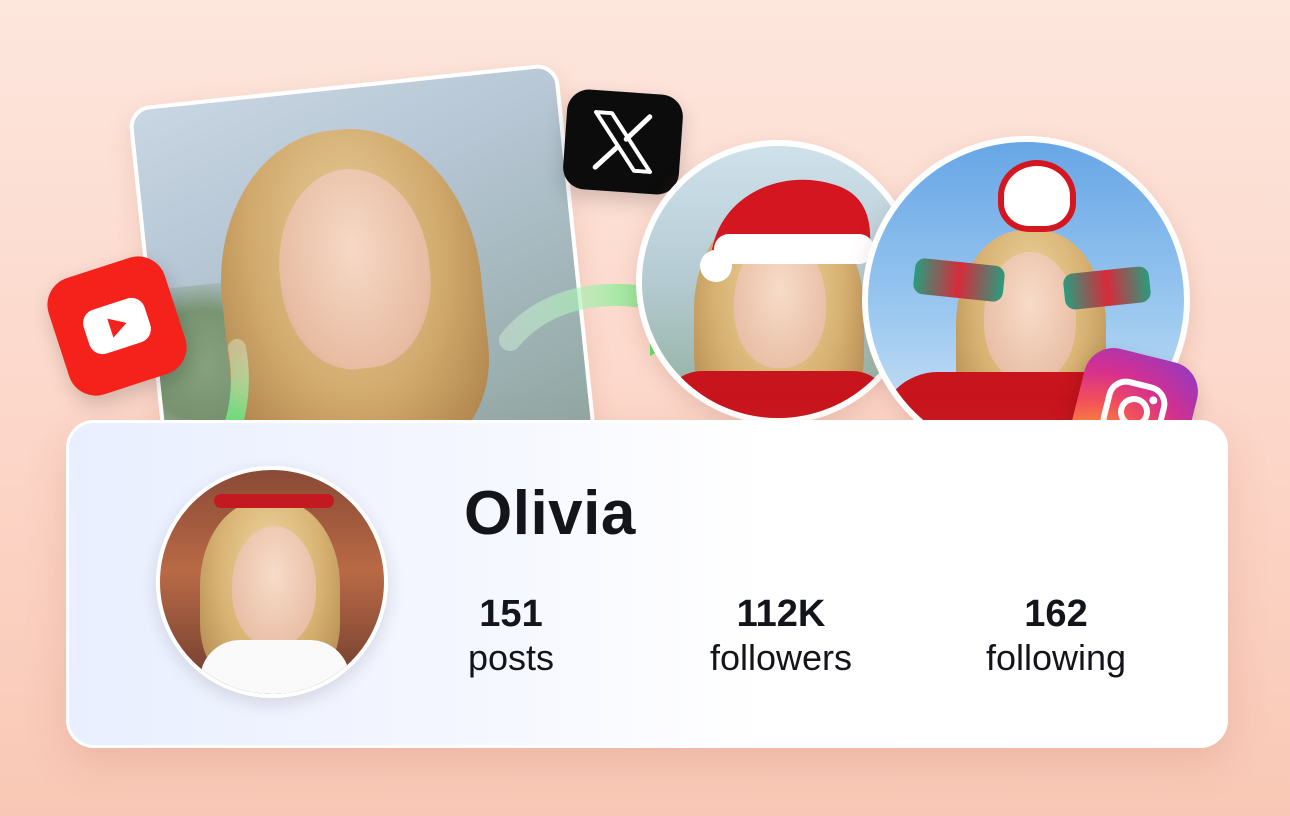  I want to click on stat-value: 151, so click(511, 614).